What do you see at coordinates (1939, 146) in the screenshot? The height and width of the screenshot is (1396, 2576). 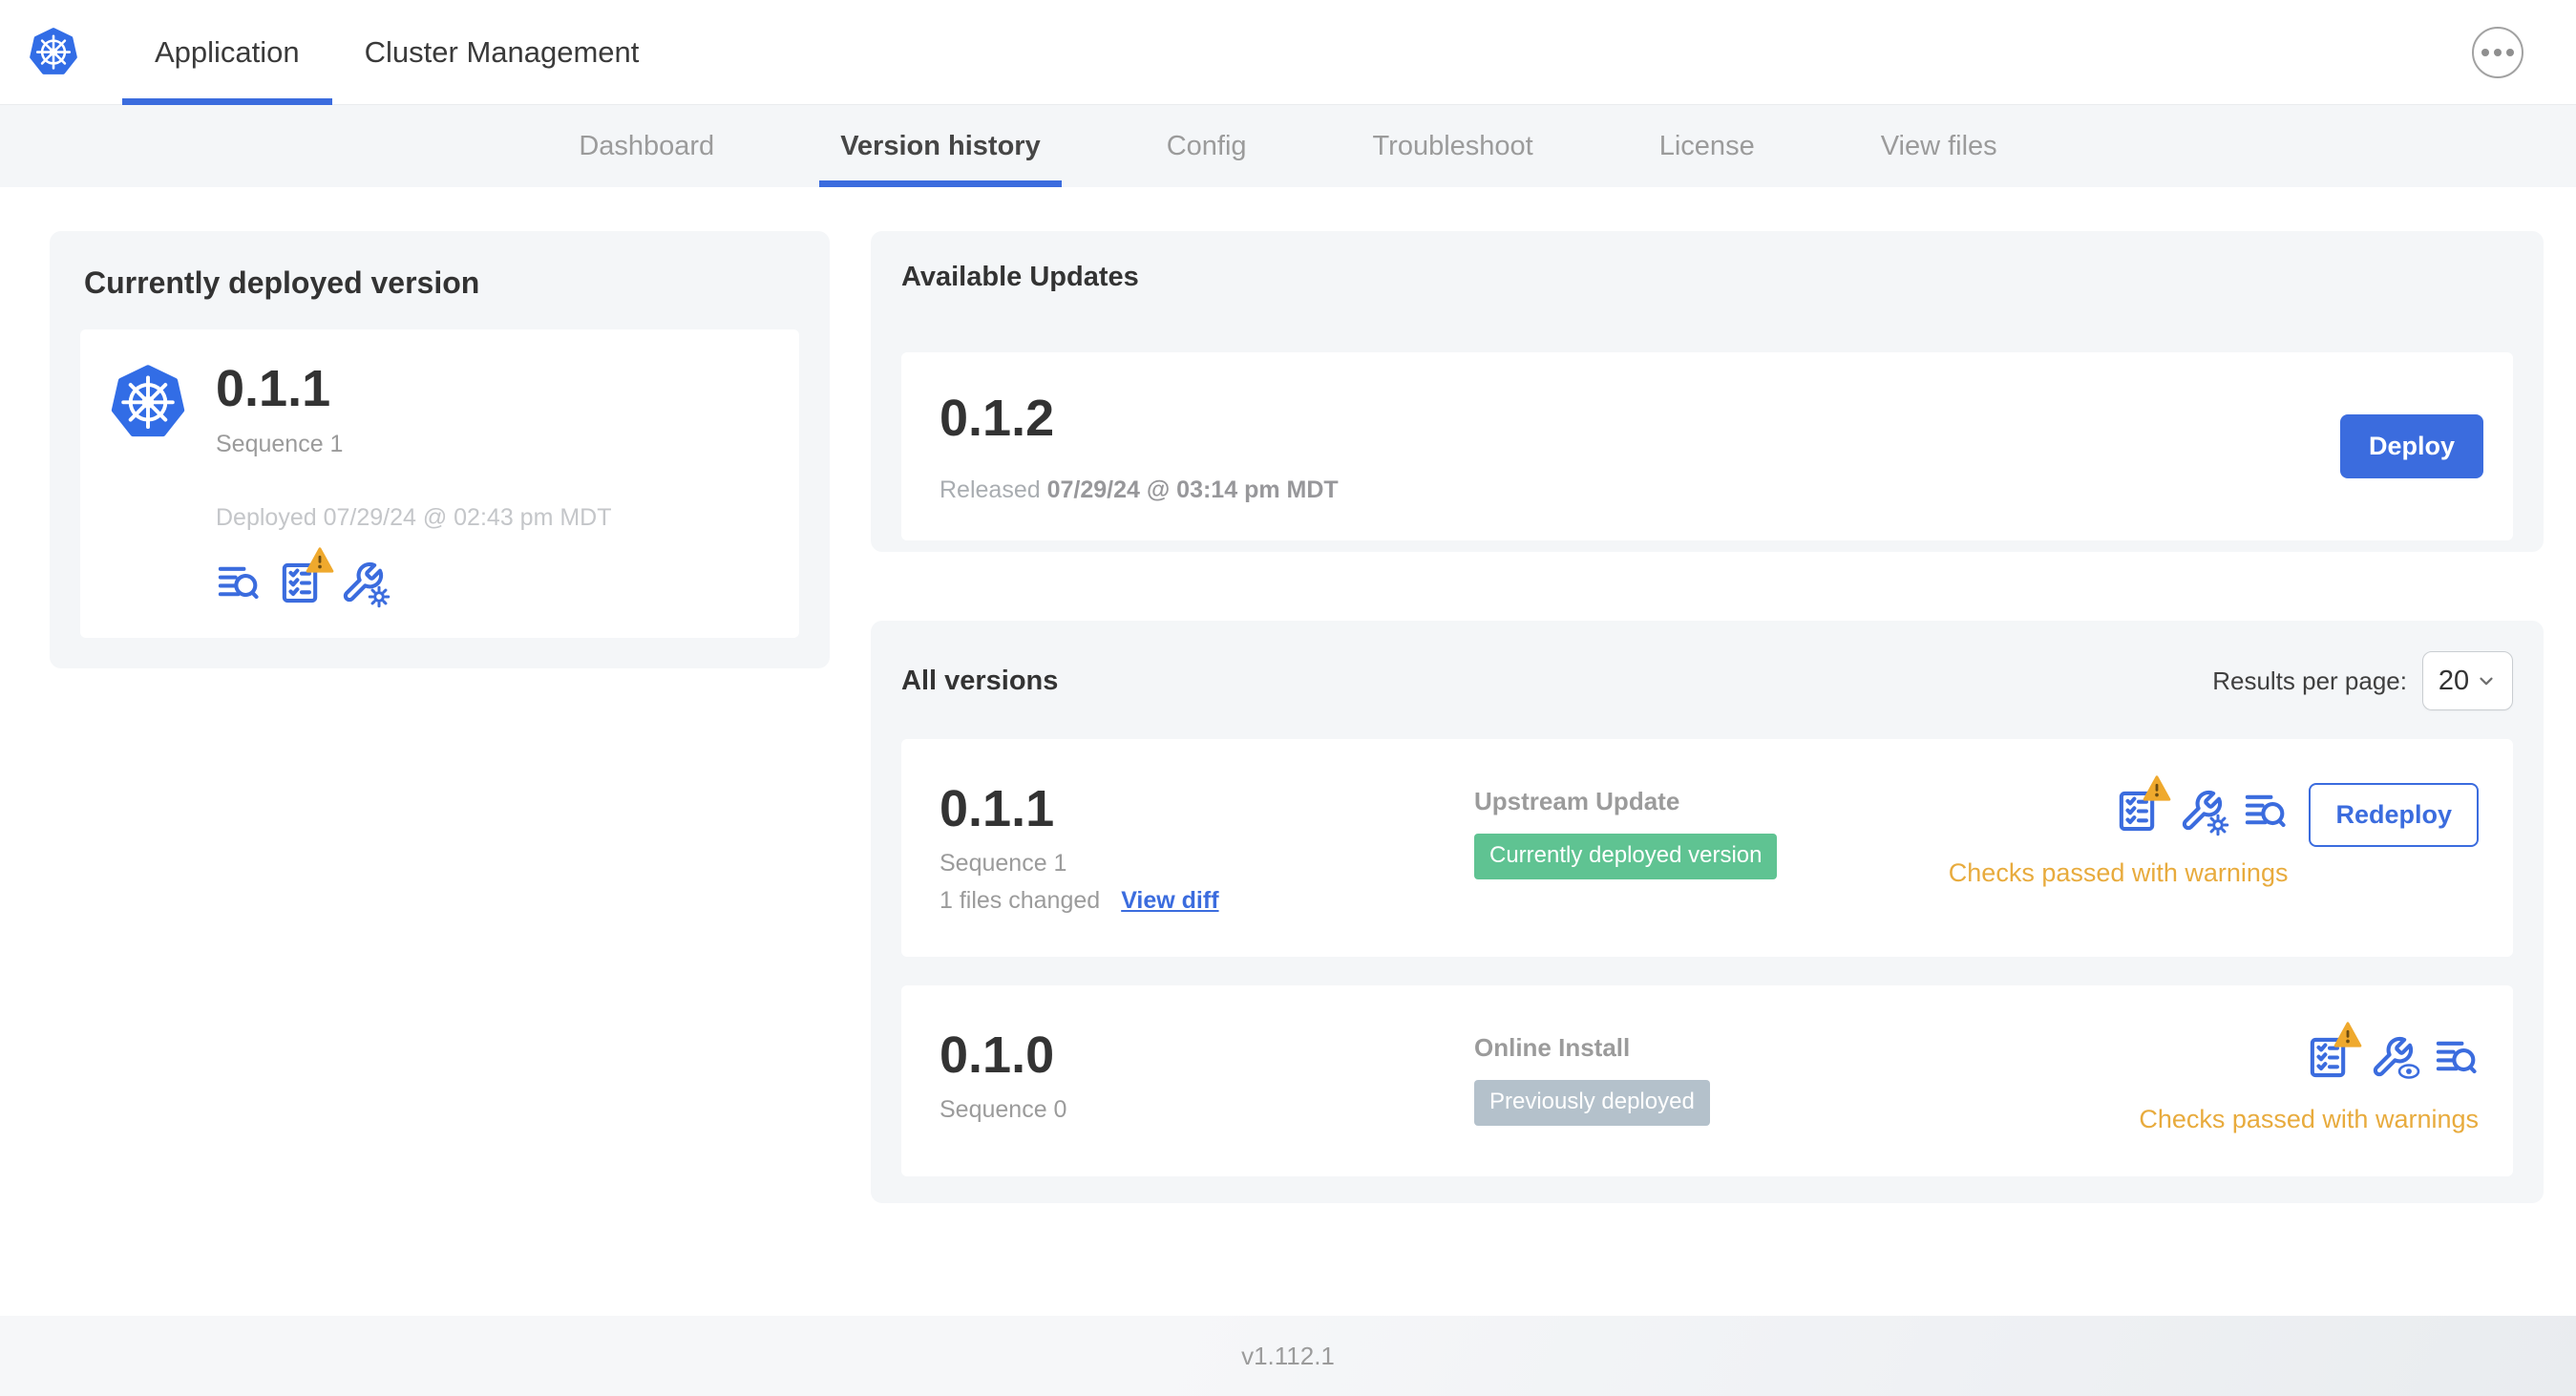 I see `tab-view-files: View files` at bounding box center [1939, 146].